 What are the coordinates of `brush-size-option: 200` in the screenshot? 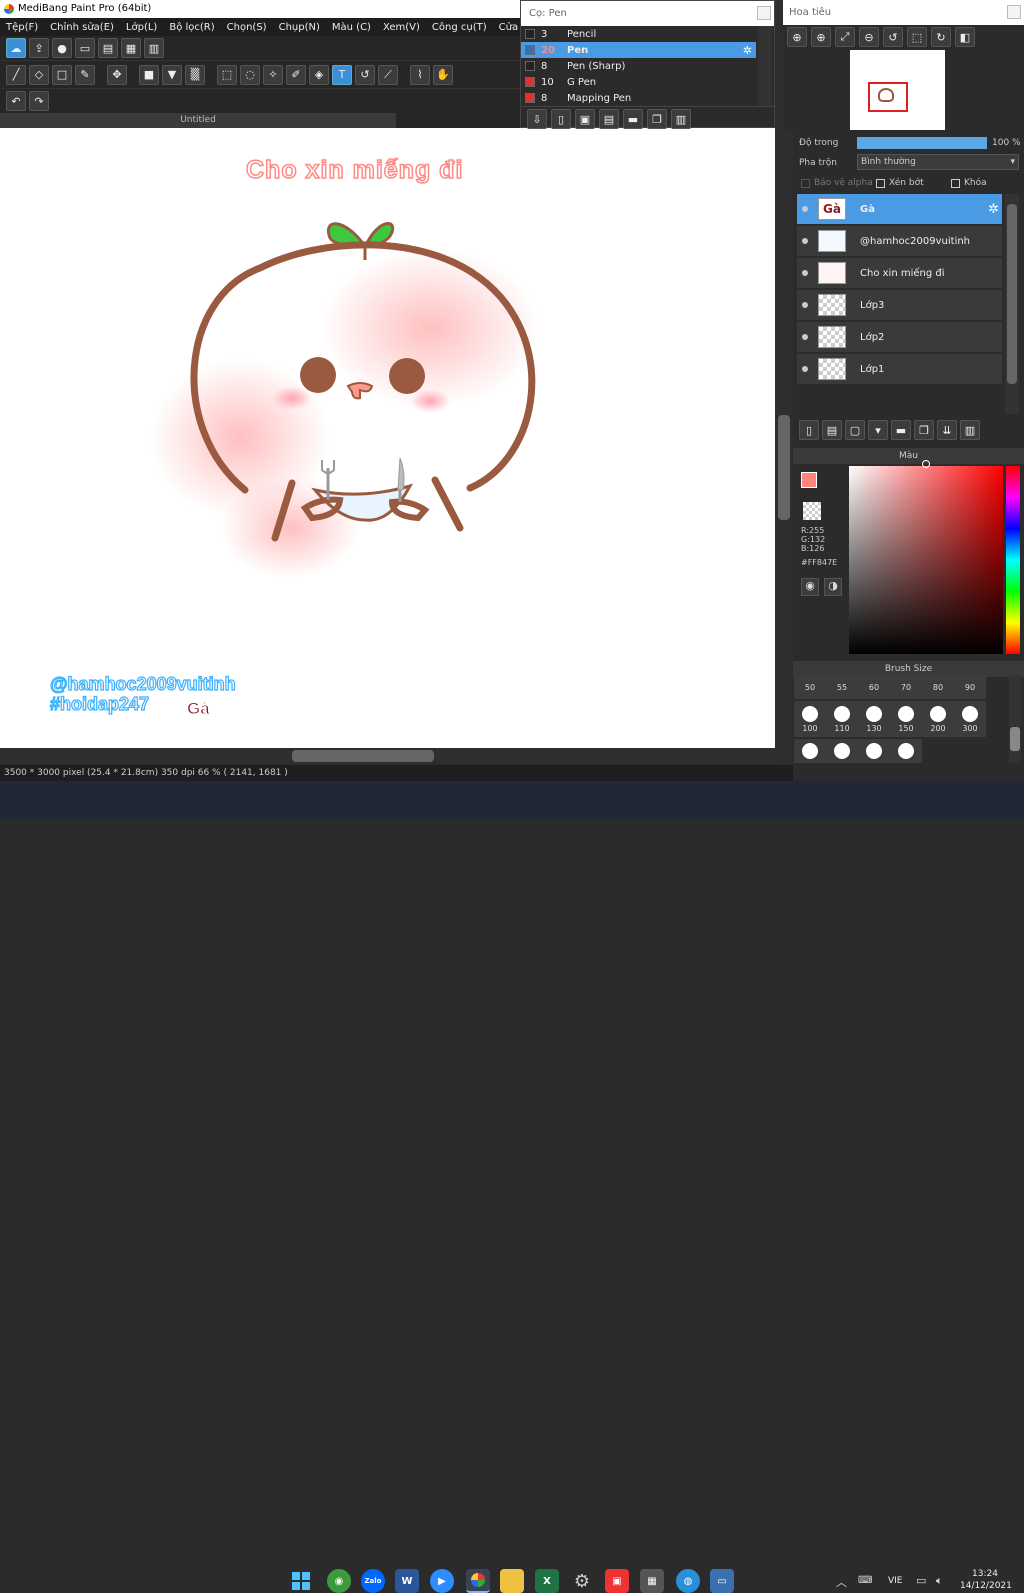 It's located at (938, 719).